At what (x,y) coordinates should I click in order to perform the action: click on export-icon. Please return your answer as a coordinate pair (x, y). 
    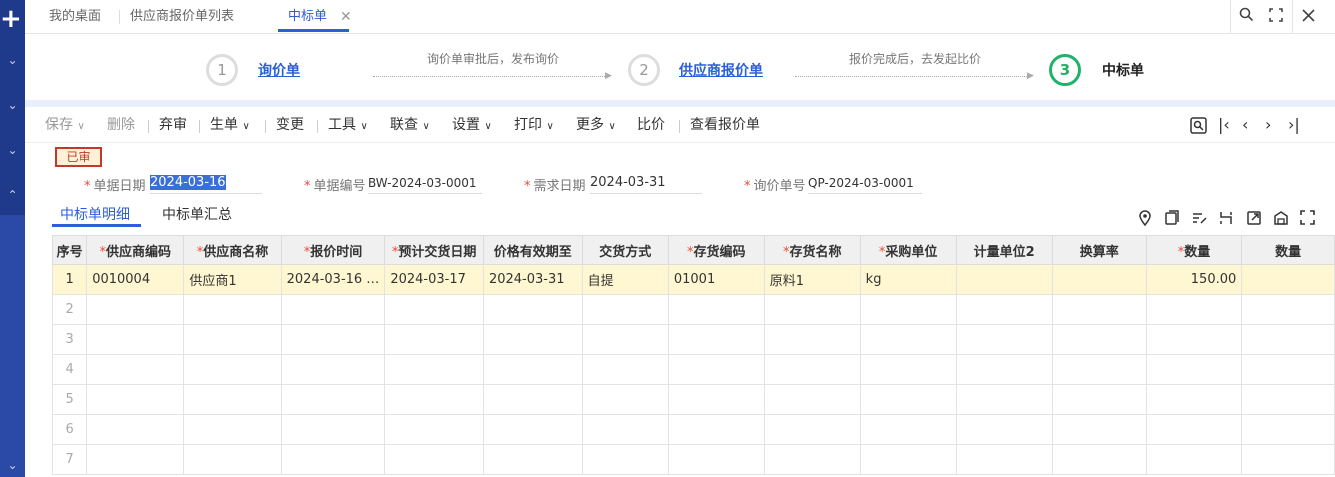
    Looking at the image, I should click on (1254, 220).